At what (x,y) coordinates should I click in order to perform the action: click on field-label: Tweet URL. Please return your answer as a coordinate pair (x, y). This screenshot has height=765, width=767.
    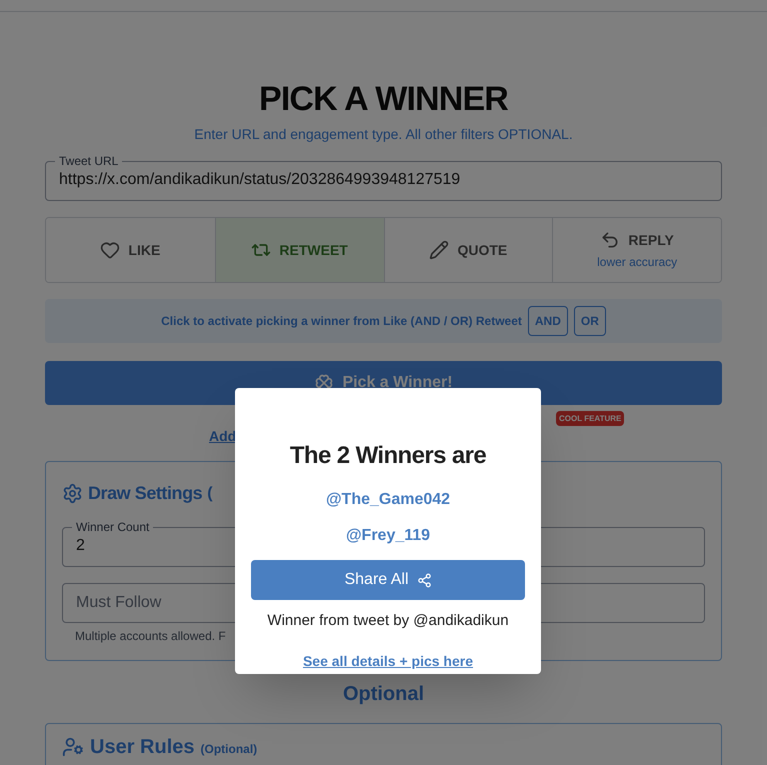
    Looking at the image, I should click on (89, 161).